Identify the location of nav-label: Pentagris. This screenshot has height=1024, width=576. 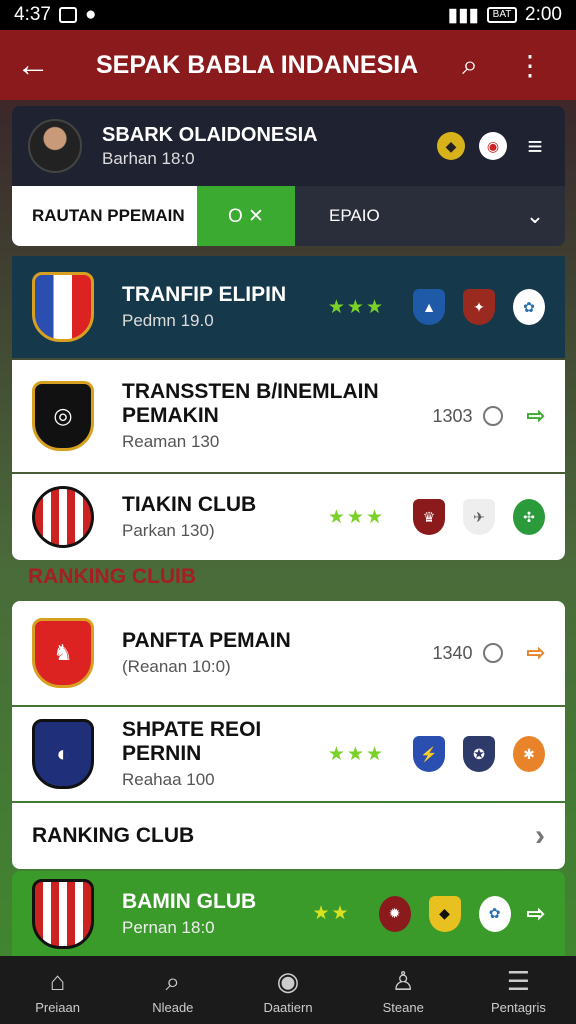
(518, 1007).